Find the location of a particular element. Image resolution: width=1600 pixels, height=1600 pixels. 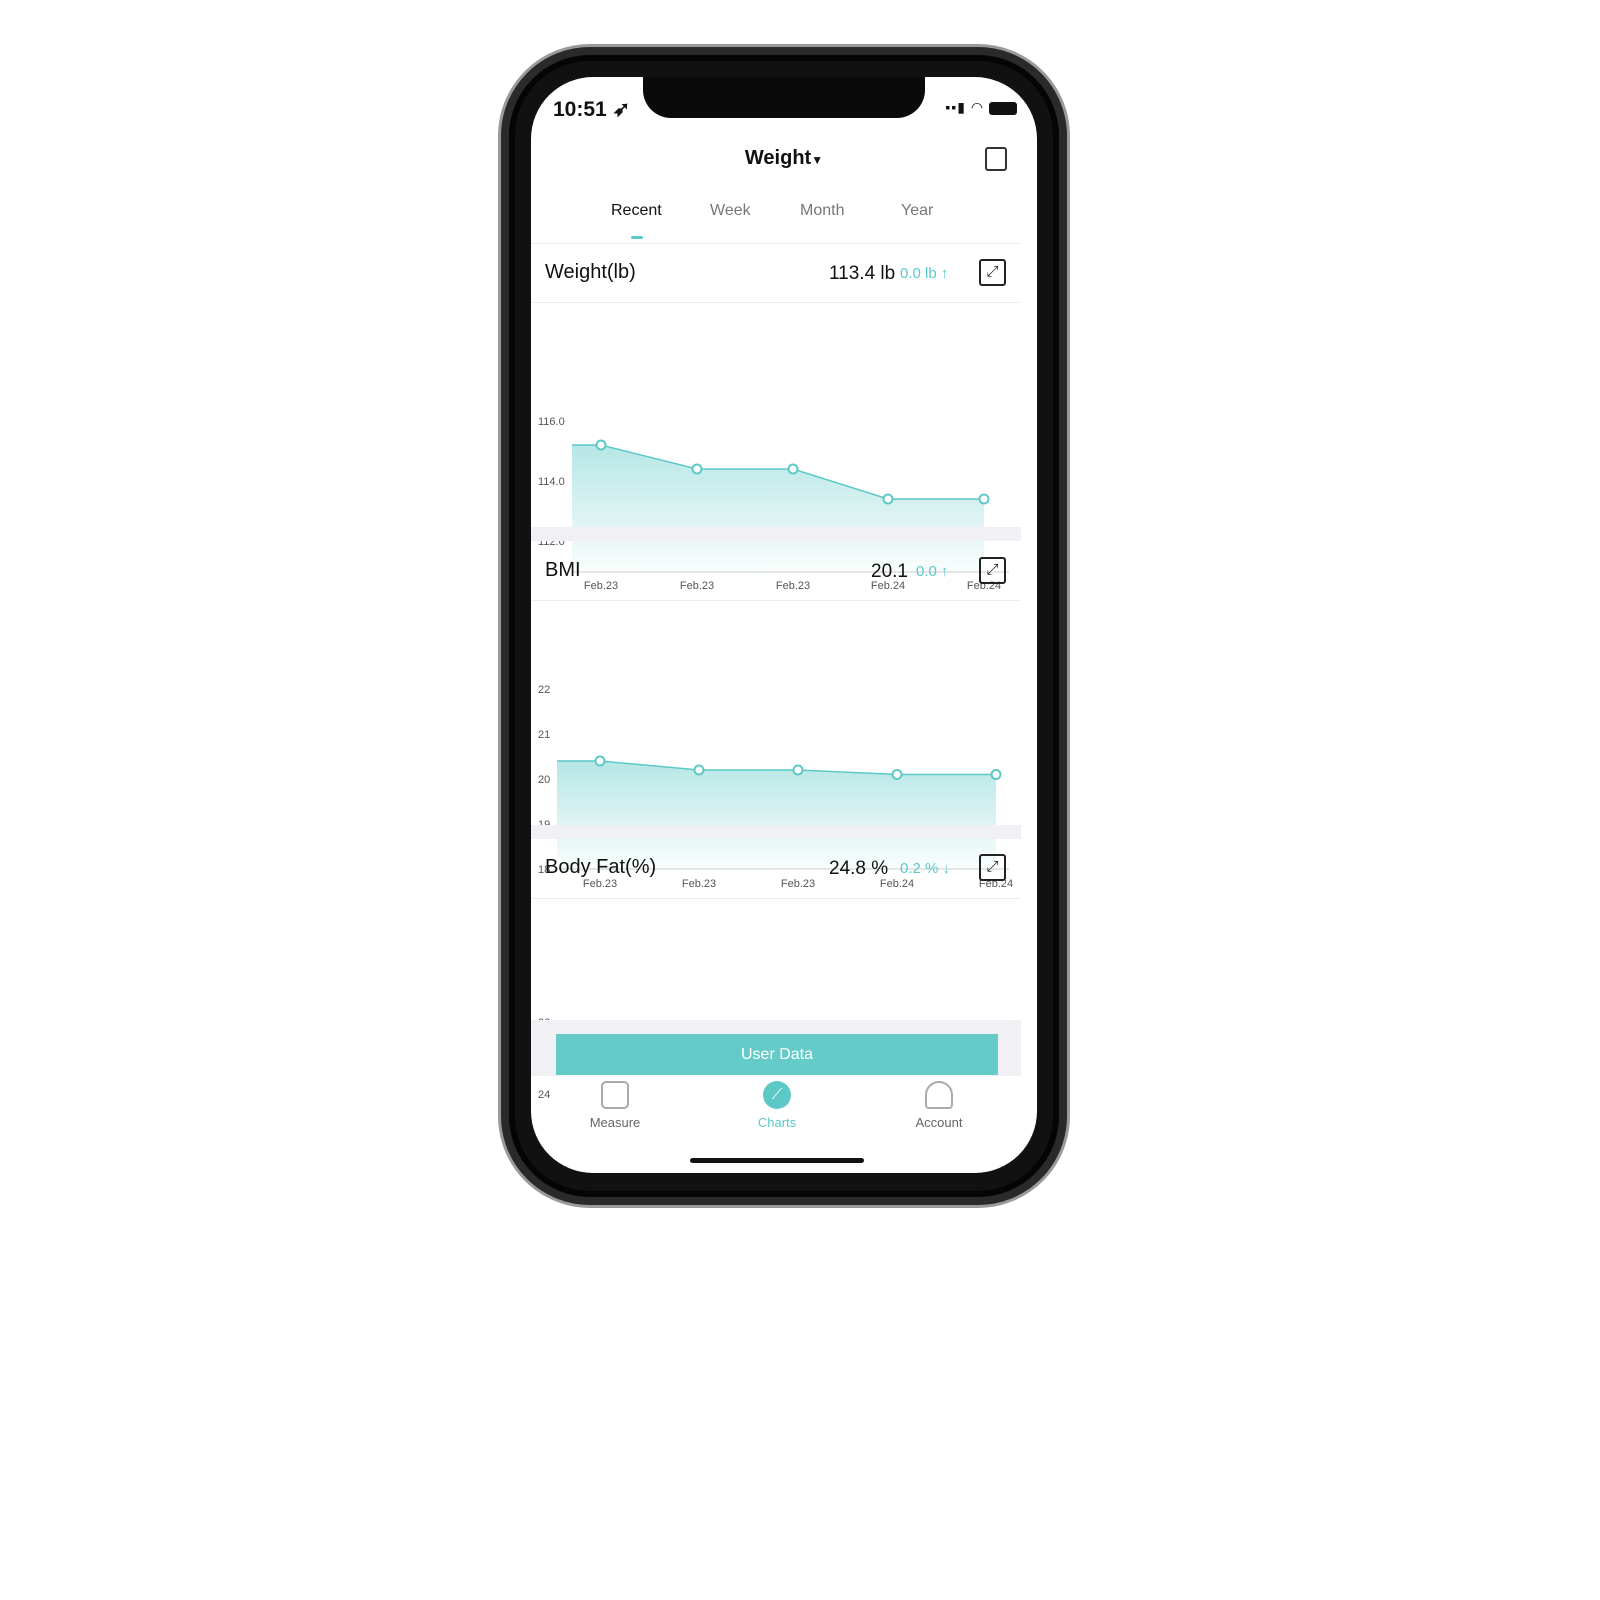

status-icons: ▪▪▮ ◠ is located at coordinates (981, 107).